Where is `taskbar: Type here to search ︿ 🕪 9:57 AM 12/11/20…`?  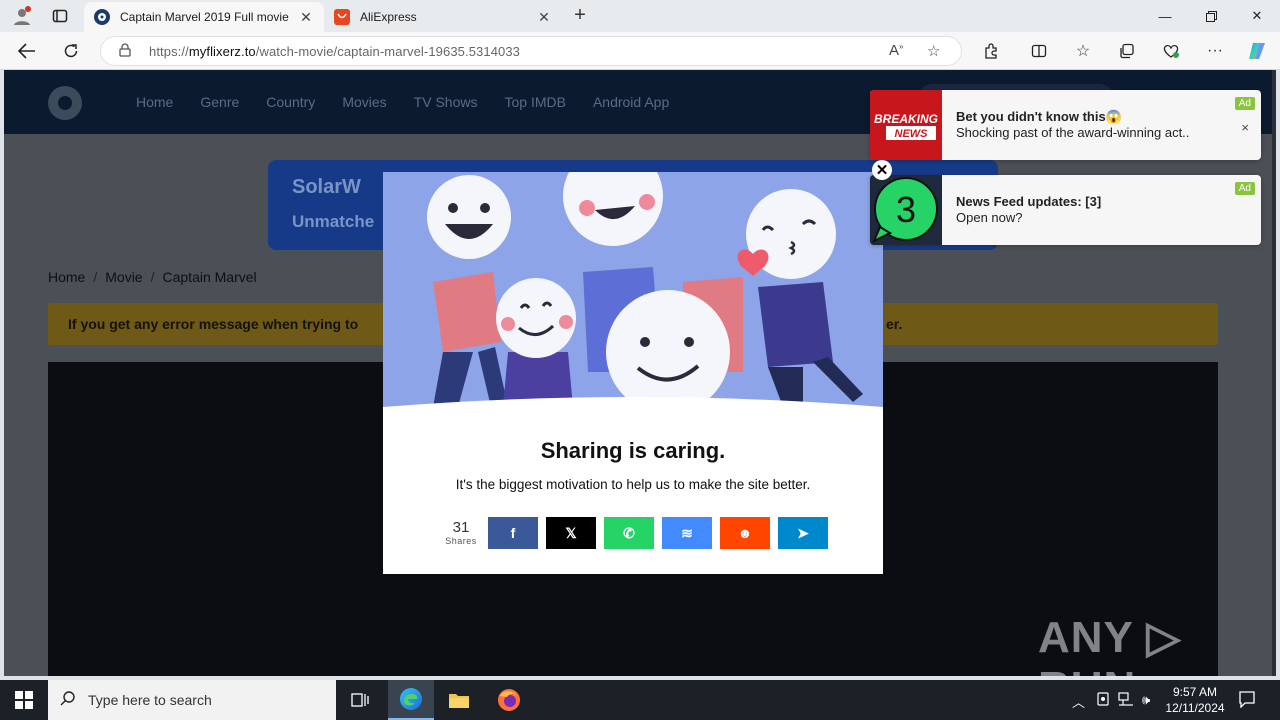 taskbar: Type here to search ︿ 🕪 9:57 AM 12/11/20… is located at coordinates (640, 700).